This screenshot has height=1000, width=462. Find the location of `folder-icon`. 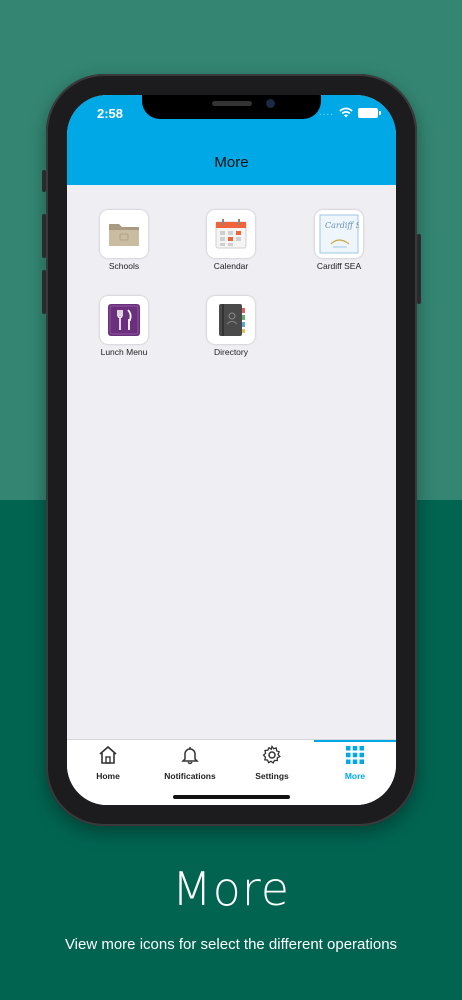

folder-icon is located at coordinates (124, 234).